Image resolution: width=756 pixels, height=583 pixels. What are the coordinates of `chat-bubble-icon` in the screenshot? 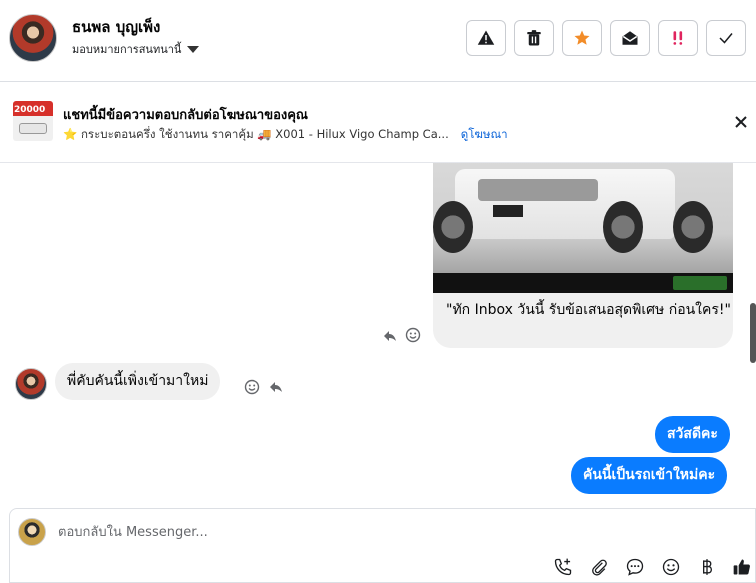 It's located at (635, 567).